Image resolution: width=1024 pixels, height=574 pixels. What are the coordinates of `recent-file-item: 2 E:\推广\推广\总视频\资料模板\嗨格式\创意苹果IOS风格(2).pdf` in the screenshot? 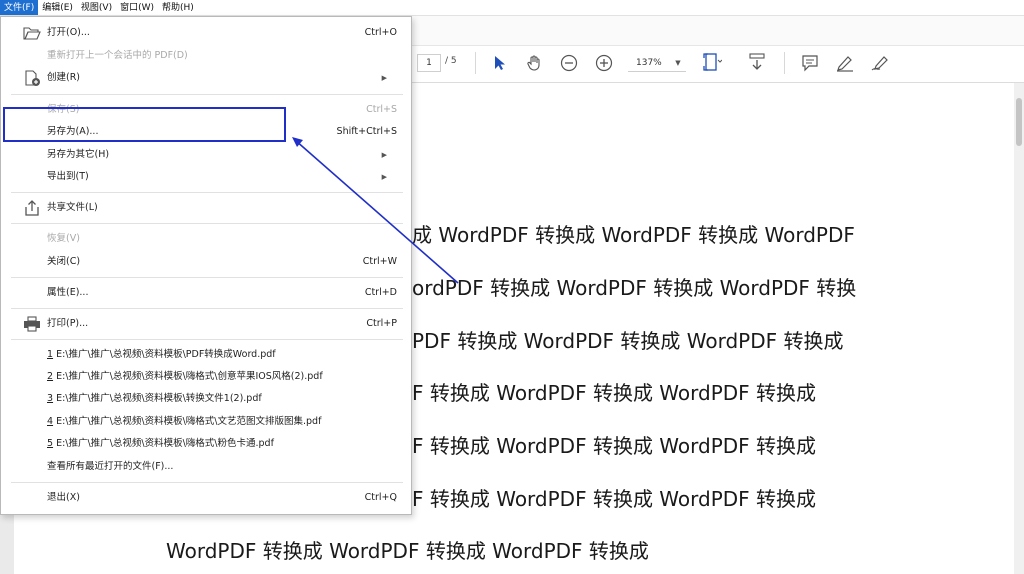 It's located at (206, 377).